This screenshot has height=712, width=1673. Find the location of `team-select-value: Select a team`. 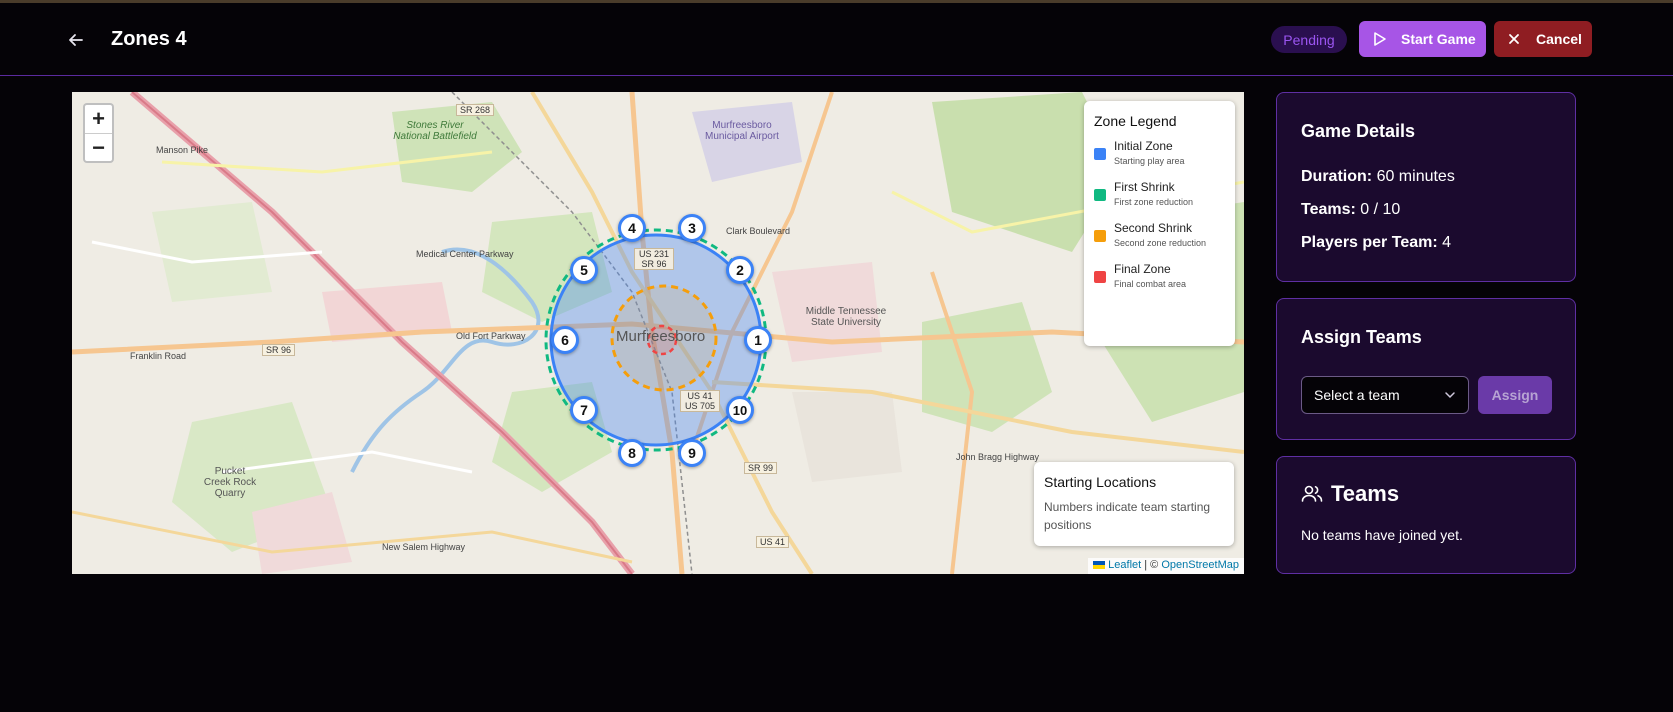

team-select-value: Select a team is located at coordinates (1357, 395).